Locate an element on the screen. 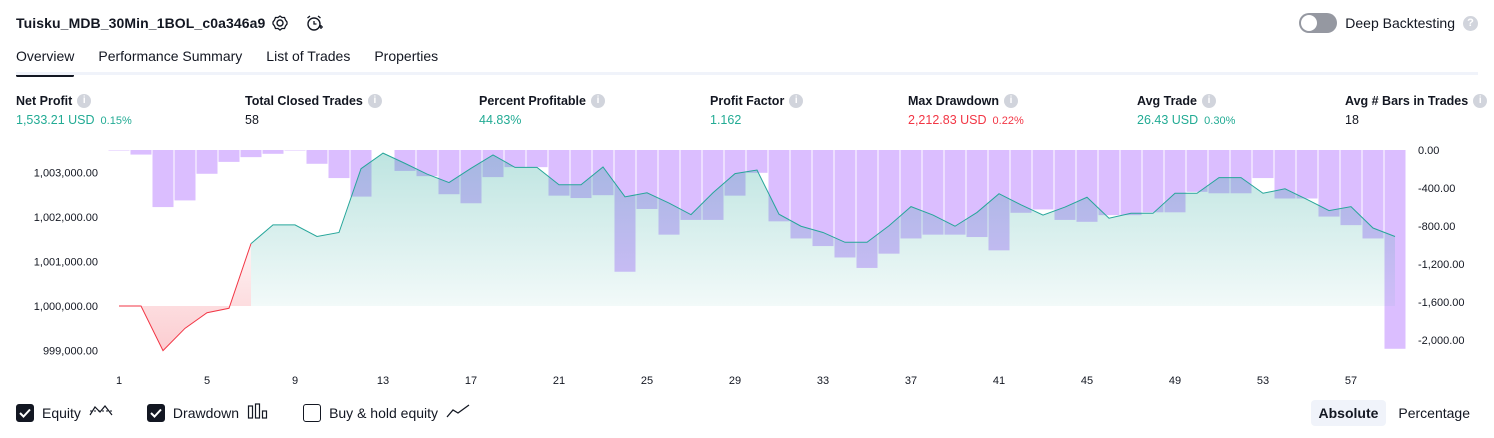 This screenshot has width=1494, height=438. x-axis-tick-label: 49 is located at coordinates (1175, 381).